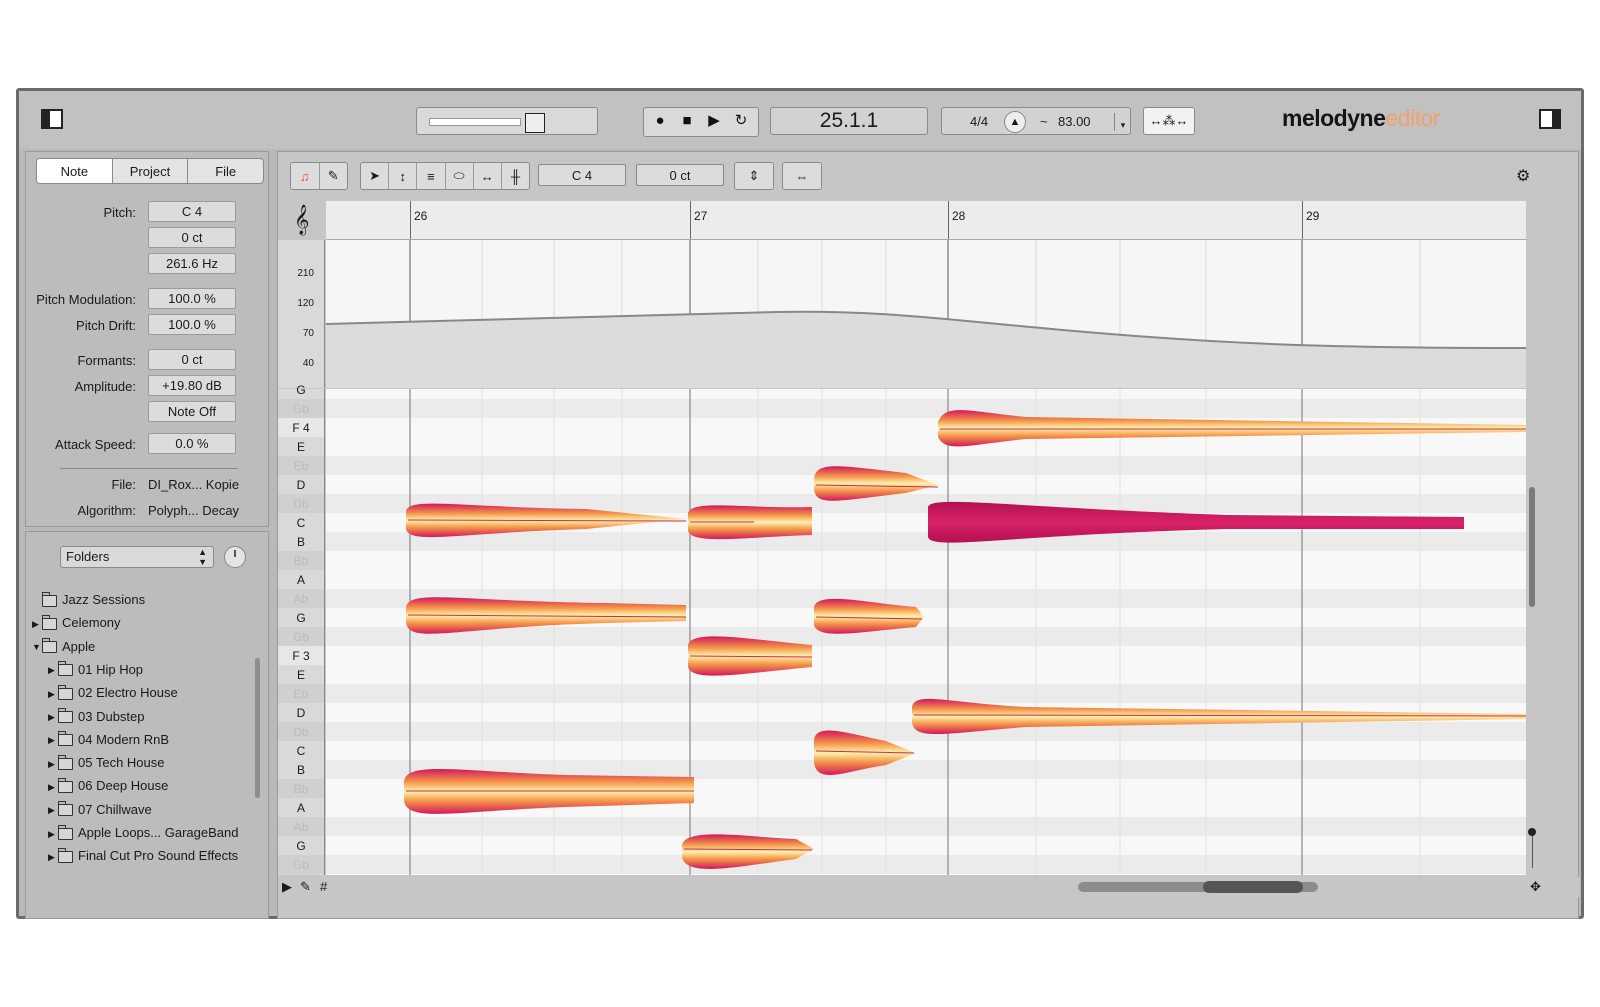 This screenshot has width=1600, height=1007. I want to click on time-signature: 4/4, so click(979, 121).